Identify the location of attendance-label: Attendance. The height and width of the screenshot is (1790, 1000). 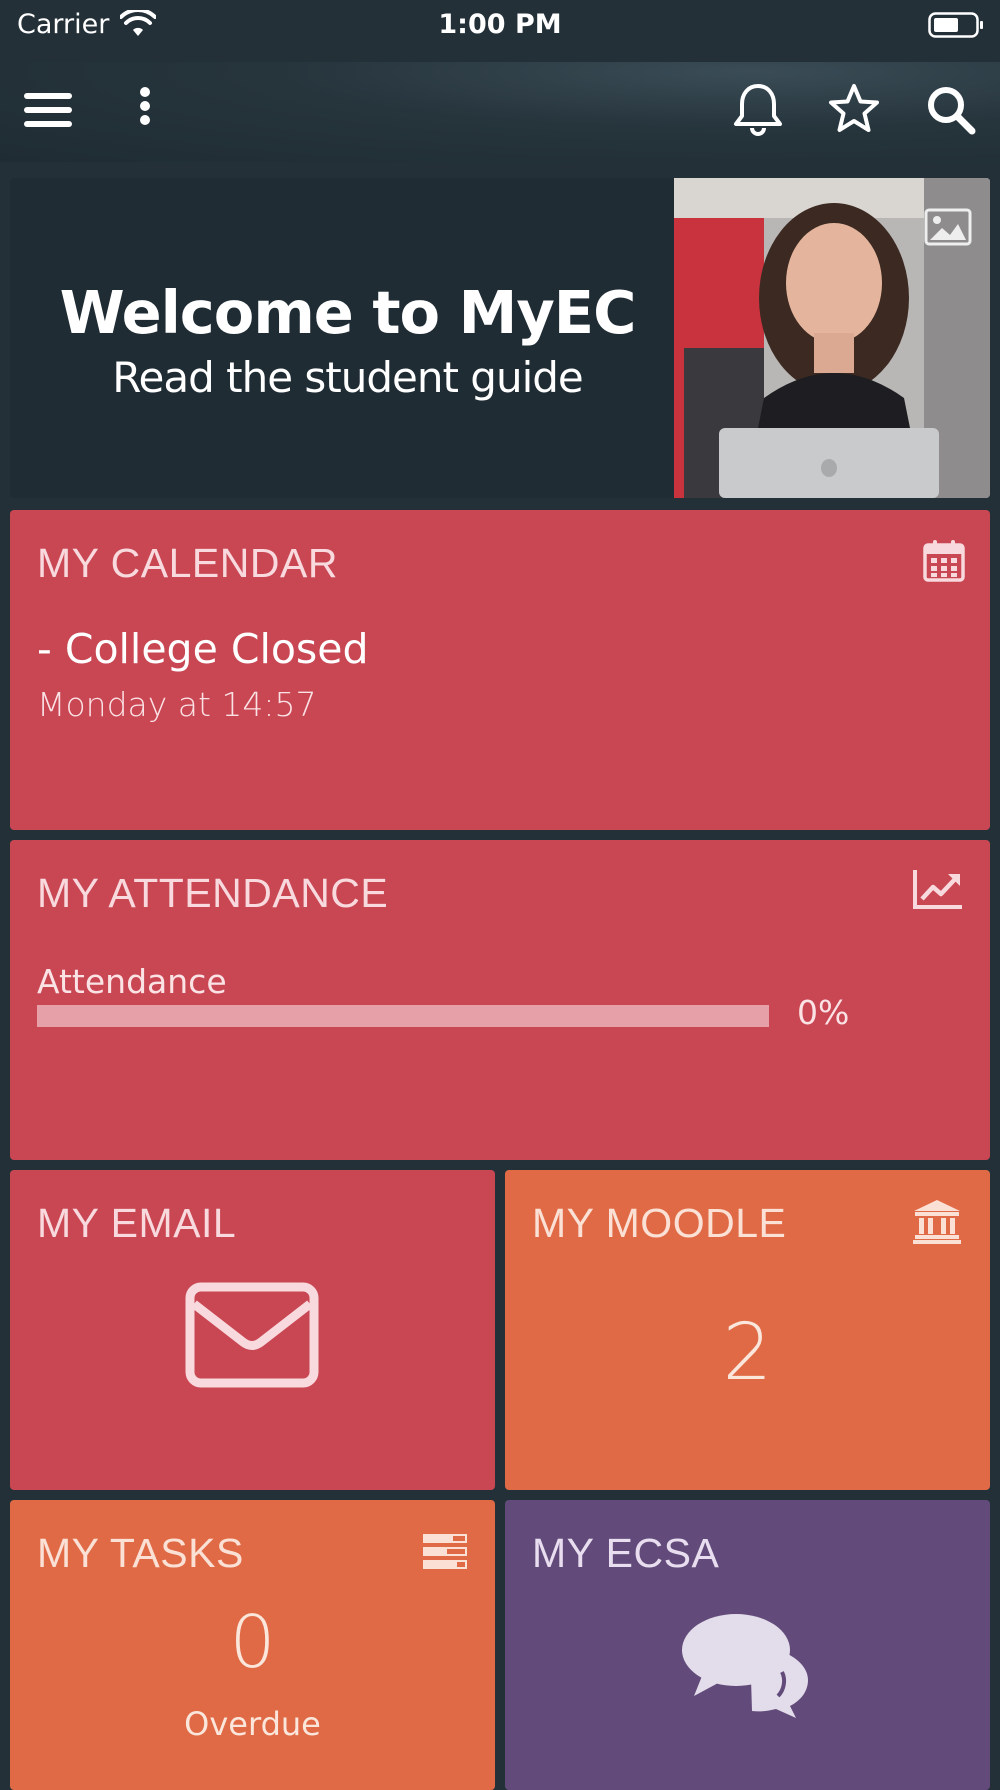
(132, 981).